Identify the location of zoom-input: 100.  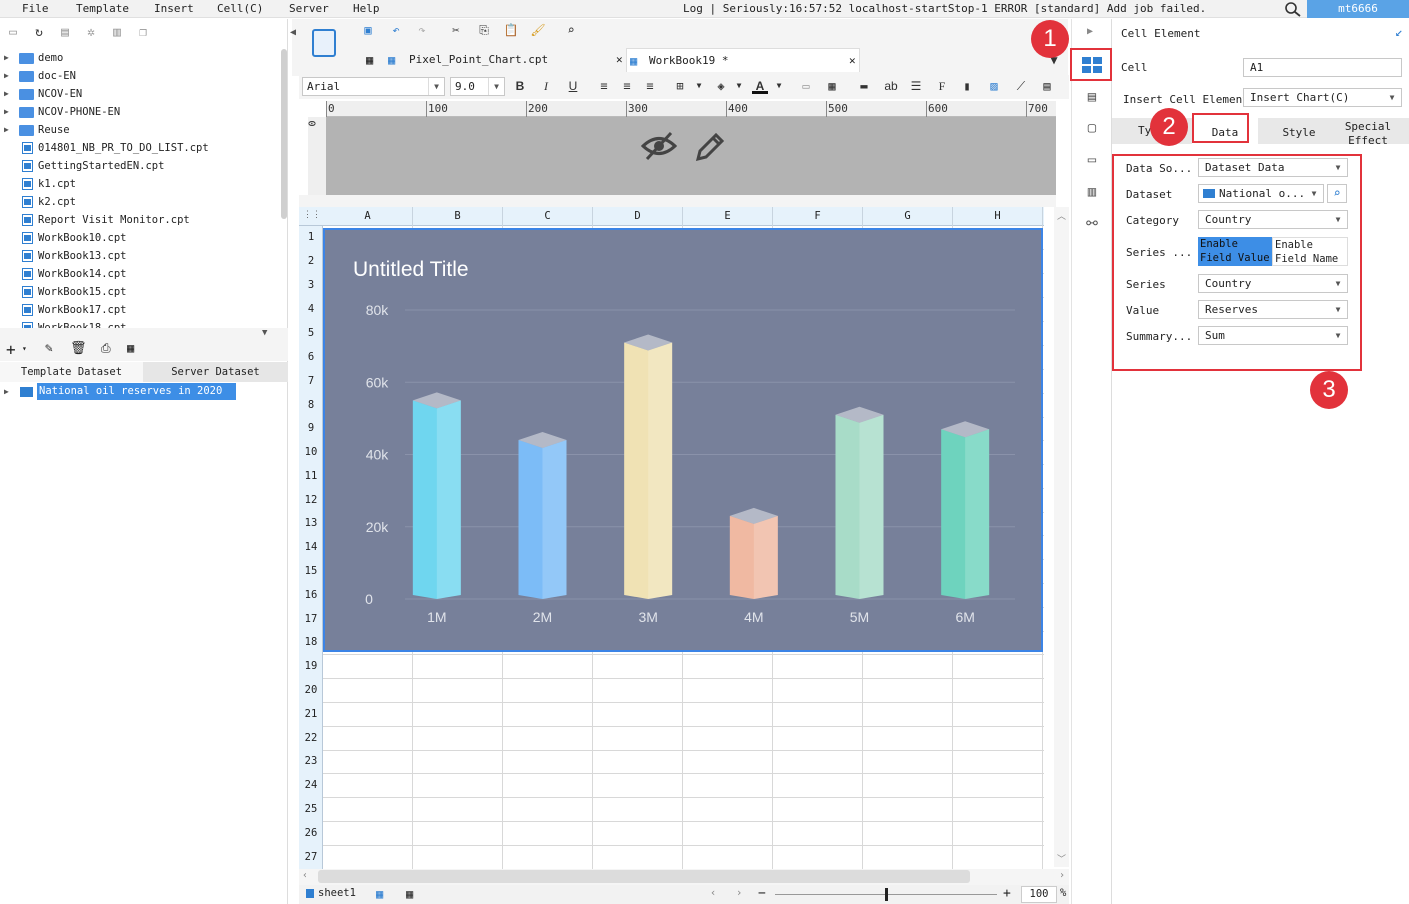
(1039, 894).